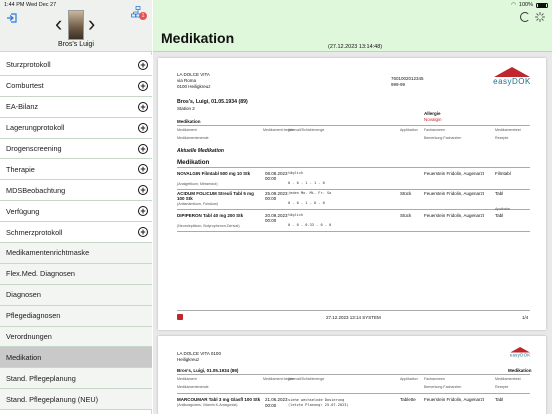 This screenshot has height=414, width=552. I want to click on footer-page: 1/4, so click(525, 317).